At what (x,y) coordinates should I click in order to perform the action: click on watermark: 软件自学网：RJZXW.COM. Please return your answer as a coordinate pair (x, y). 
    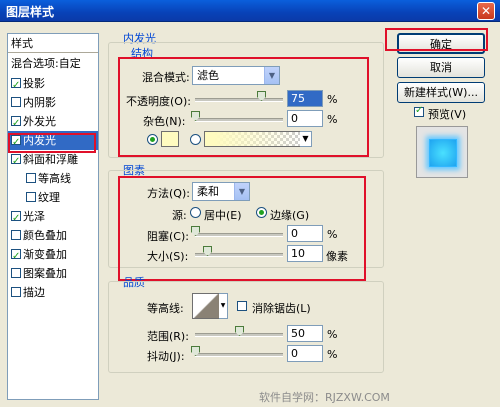
    Looking at the image, I should click on (324, 397).